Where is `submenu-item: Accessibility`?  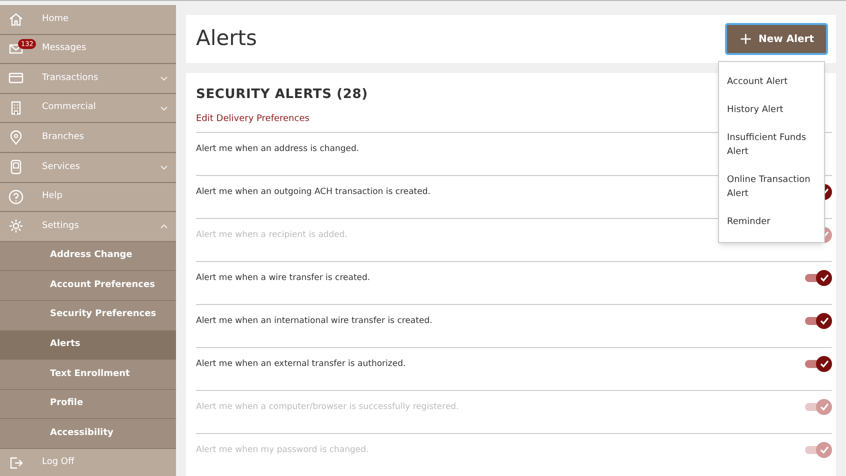
submenu-item: Accessibility is located at coordinates (88, 434).